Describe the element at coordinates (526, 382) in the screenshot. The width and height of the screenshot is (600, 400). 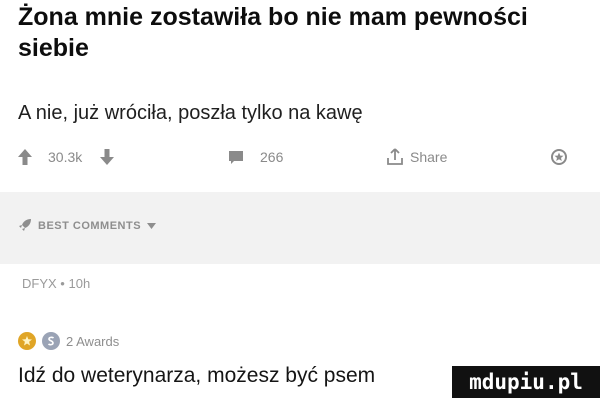
I see `site-watermark: mdupiu.pl` at that location.